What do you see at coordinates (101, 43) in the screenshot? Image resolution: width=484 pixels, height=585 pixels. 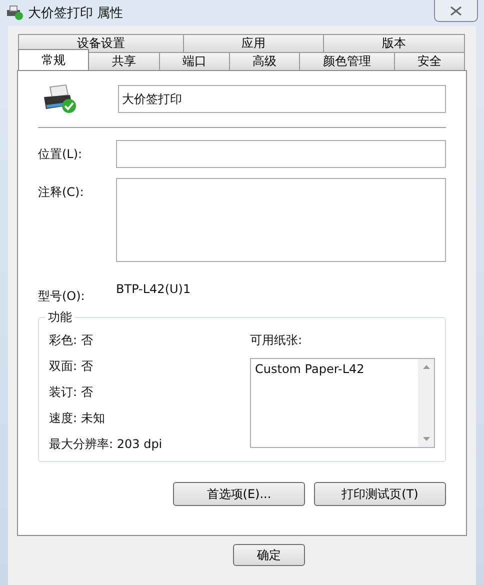 I see `tab: 设备设置` at bounding box center [101, 43].